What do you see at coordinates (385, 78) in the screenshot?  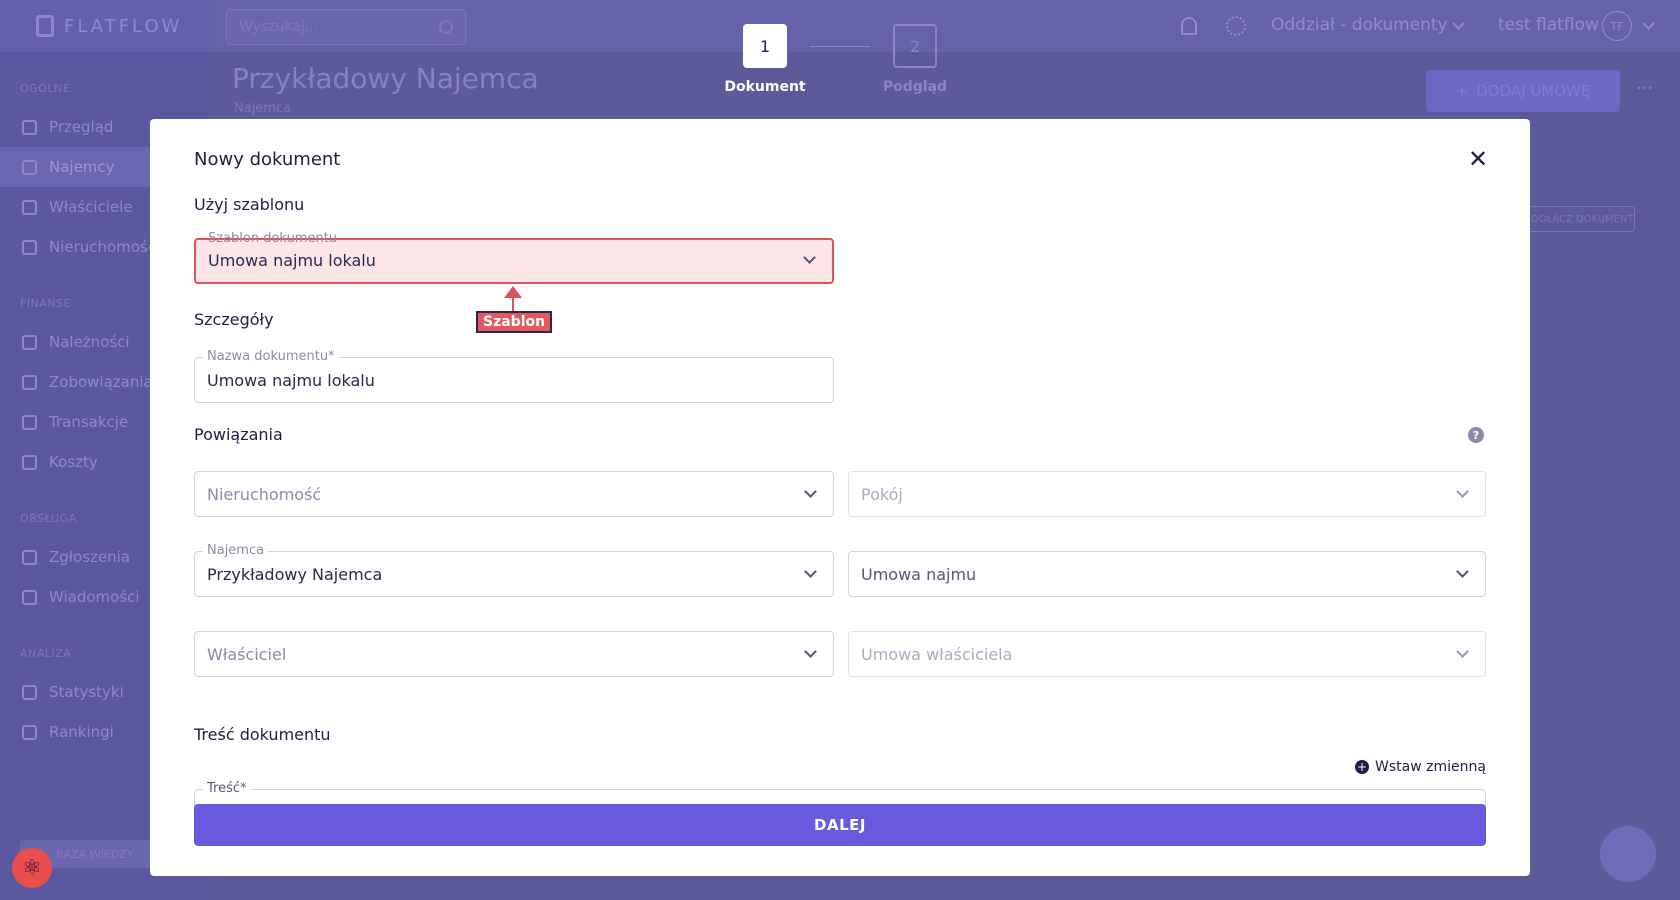 I see `page-title: Przykładowy Najemca` at bounding box center [385, 78].